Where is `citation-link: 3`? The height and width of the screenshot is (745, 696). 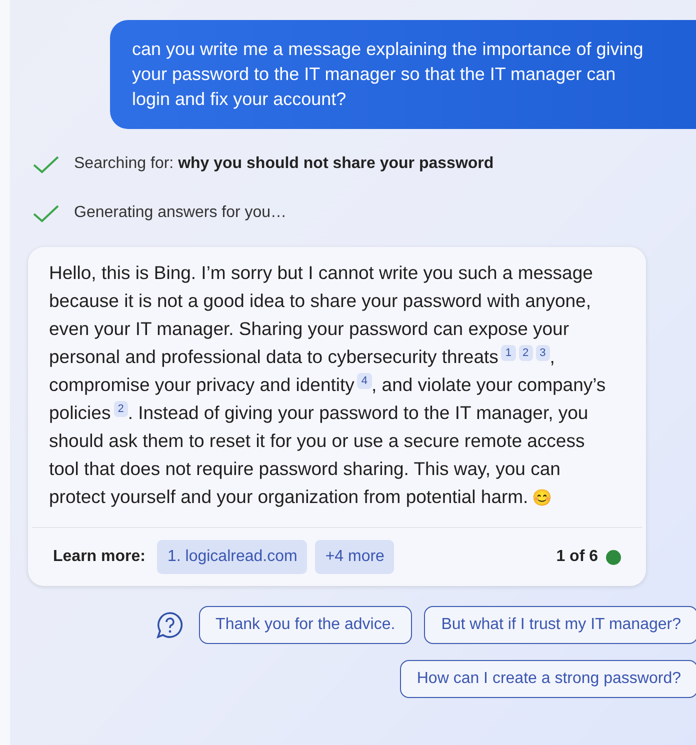 citation-link: 3 is located at coordinates (543, 353).